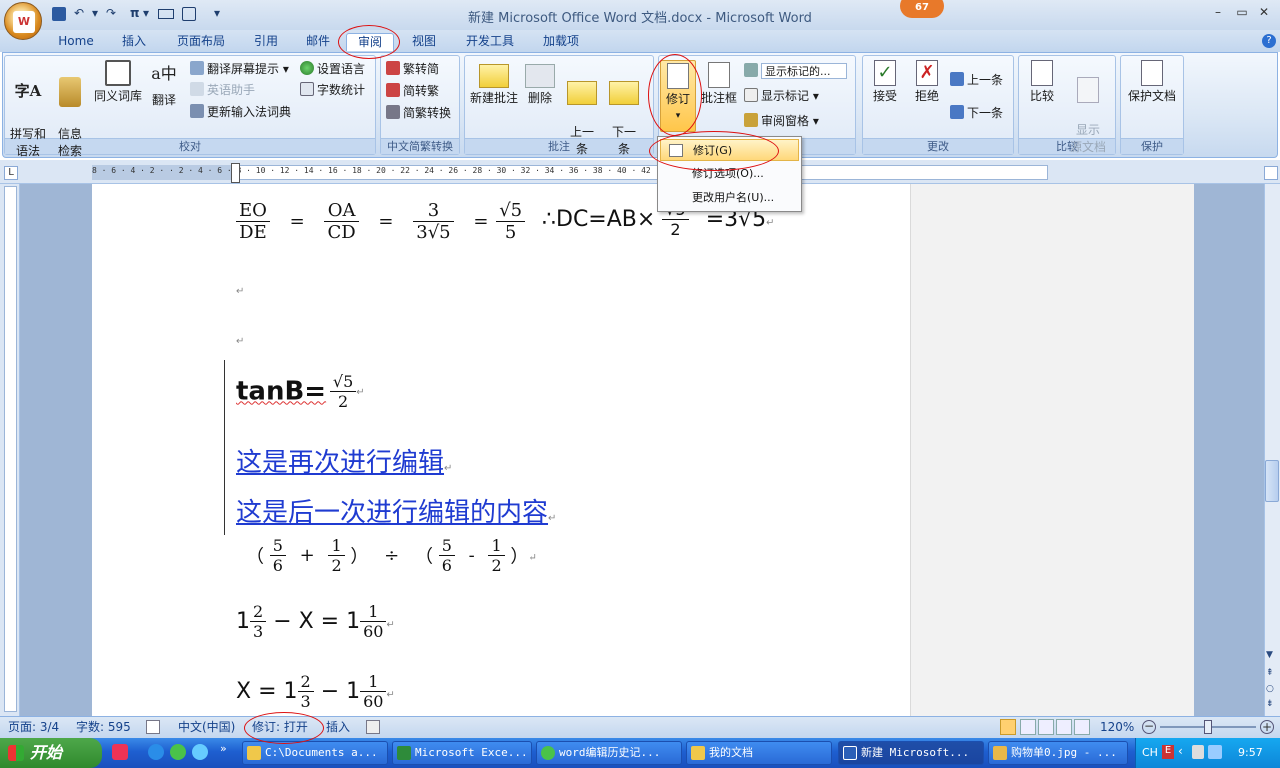 Image resolution: width=1280 pixels, height=768 pixels. What do you see at coordinates (1270, 673) in the screenshot?
I see `previous-page-icon: ⇞` at bounding box center [1270, 673].